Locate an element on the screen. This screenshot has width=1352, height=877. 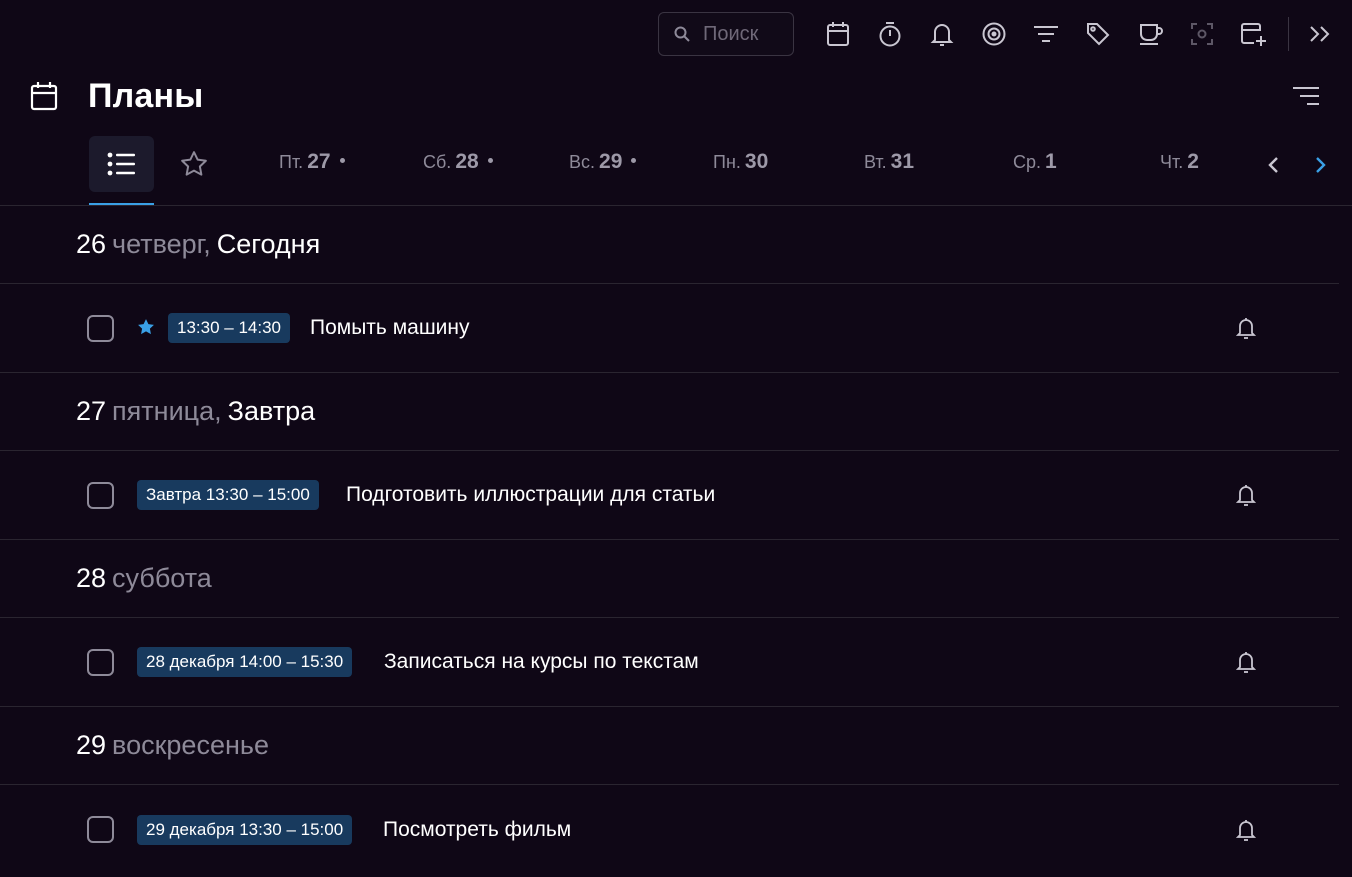
sort-button is located at coordinates (1306, 96).